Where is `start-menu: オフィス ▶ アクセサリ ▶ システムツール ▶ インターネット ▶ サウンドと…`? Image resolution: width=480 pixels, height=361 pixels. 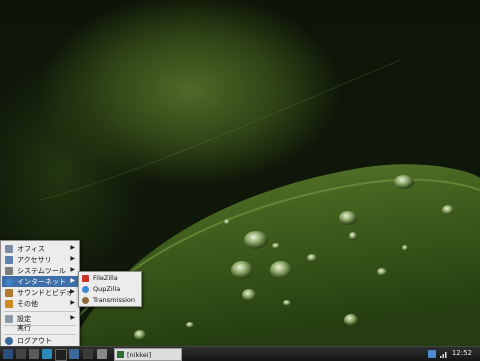 start-menu: オフィス ▶ アクセサリ ▶ システムツール ▶ インターネット ▶ サウンドと… is located at coordinates (40, 294).